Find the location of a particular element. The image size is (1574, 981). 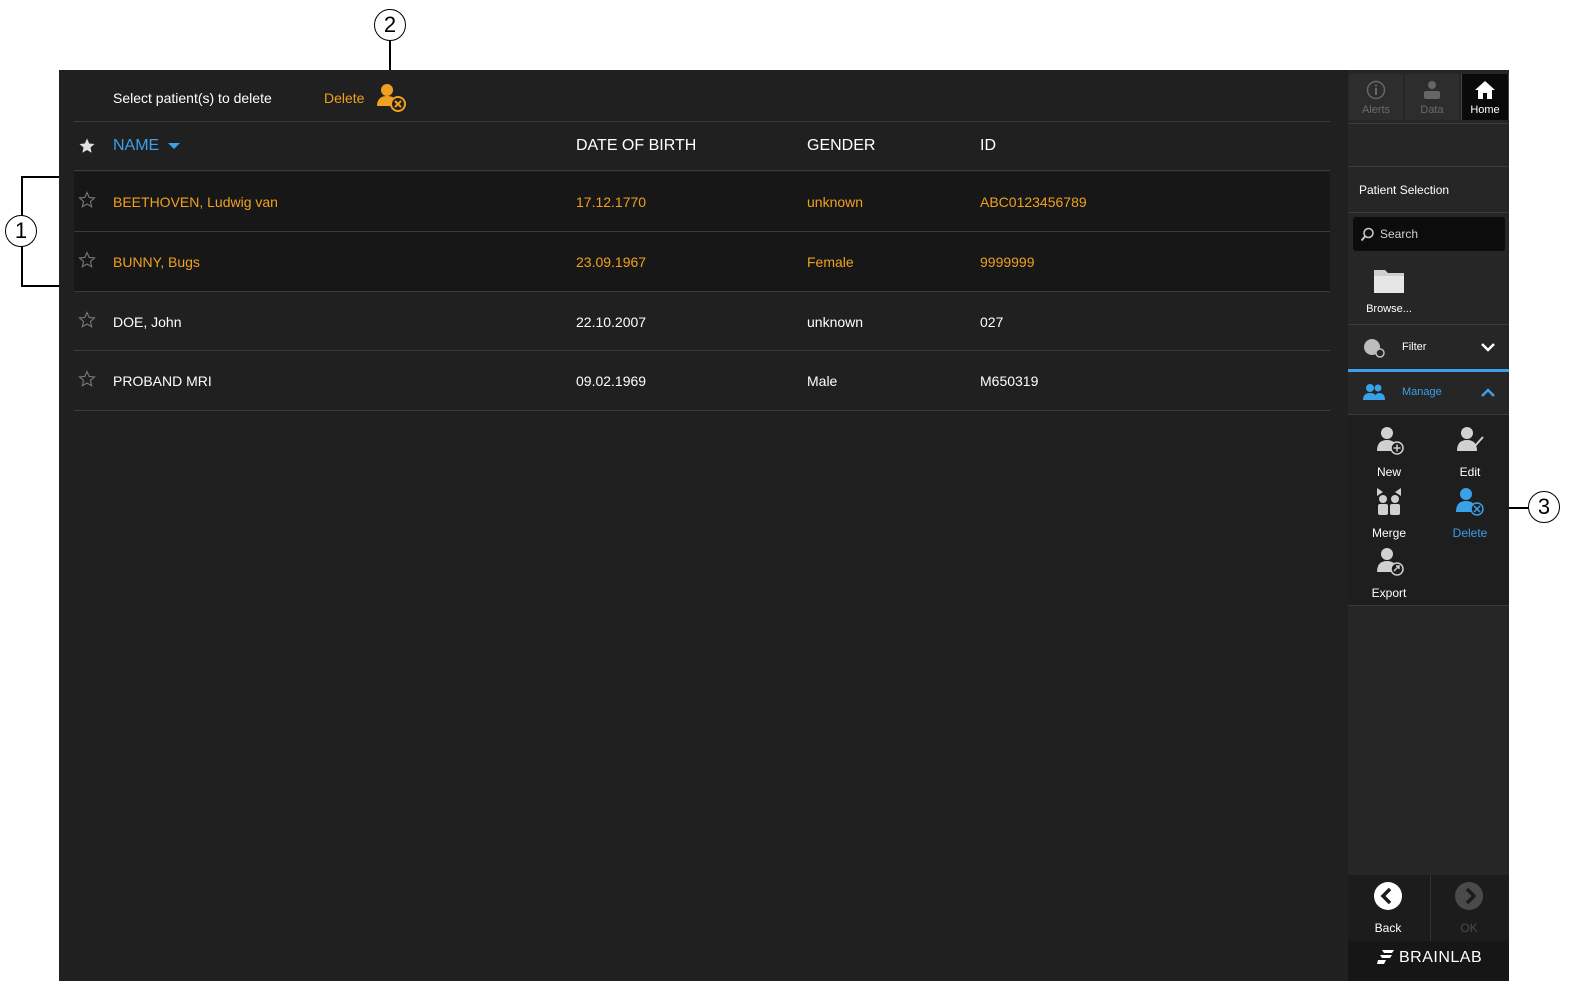

manage-section-toggle: Manage is located at coordinates (1428, 393).